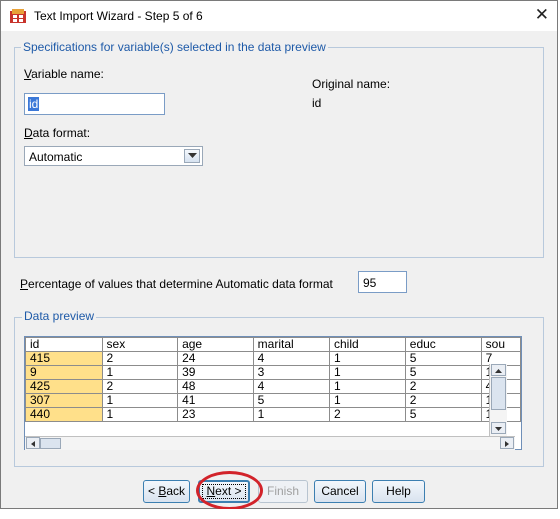 The width and height of the screenshot is (560, 519). Describe the element at coordinates (113, 156) in the screenshot. I see `data-format-select: Automatic` at that location.